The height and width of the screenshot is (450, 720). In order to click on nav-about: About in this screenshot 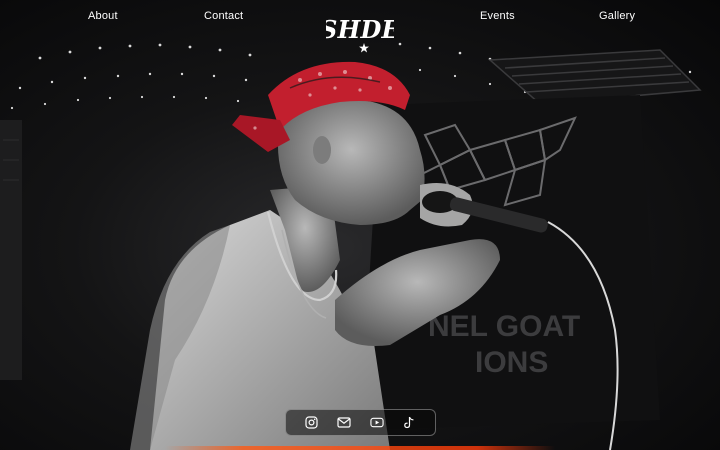, I will do `click(103, 16)`.